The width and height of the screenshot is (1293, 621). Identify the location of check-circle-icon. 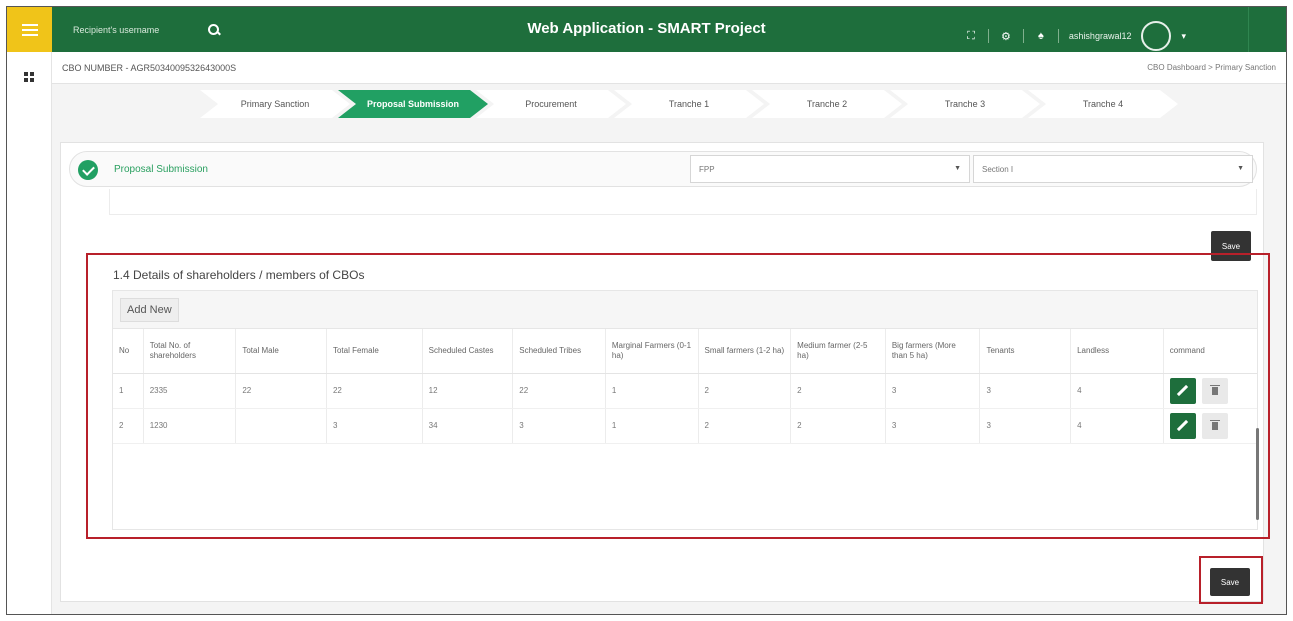
(88, 170).